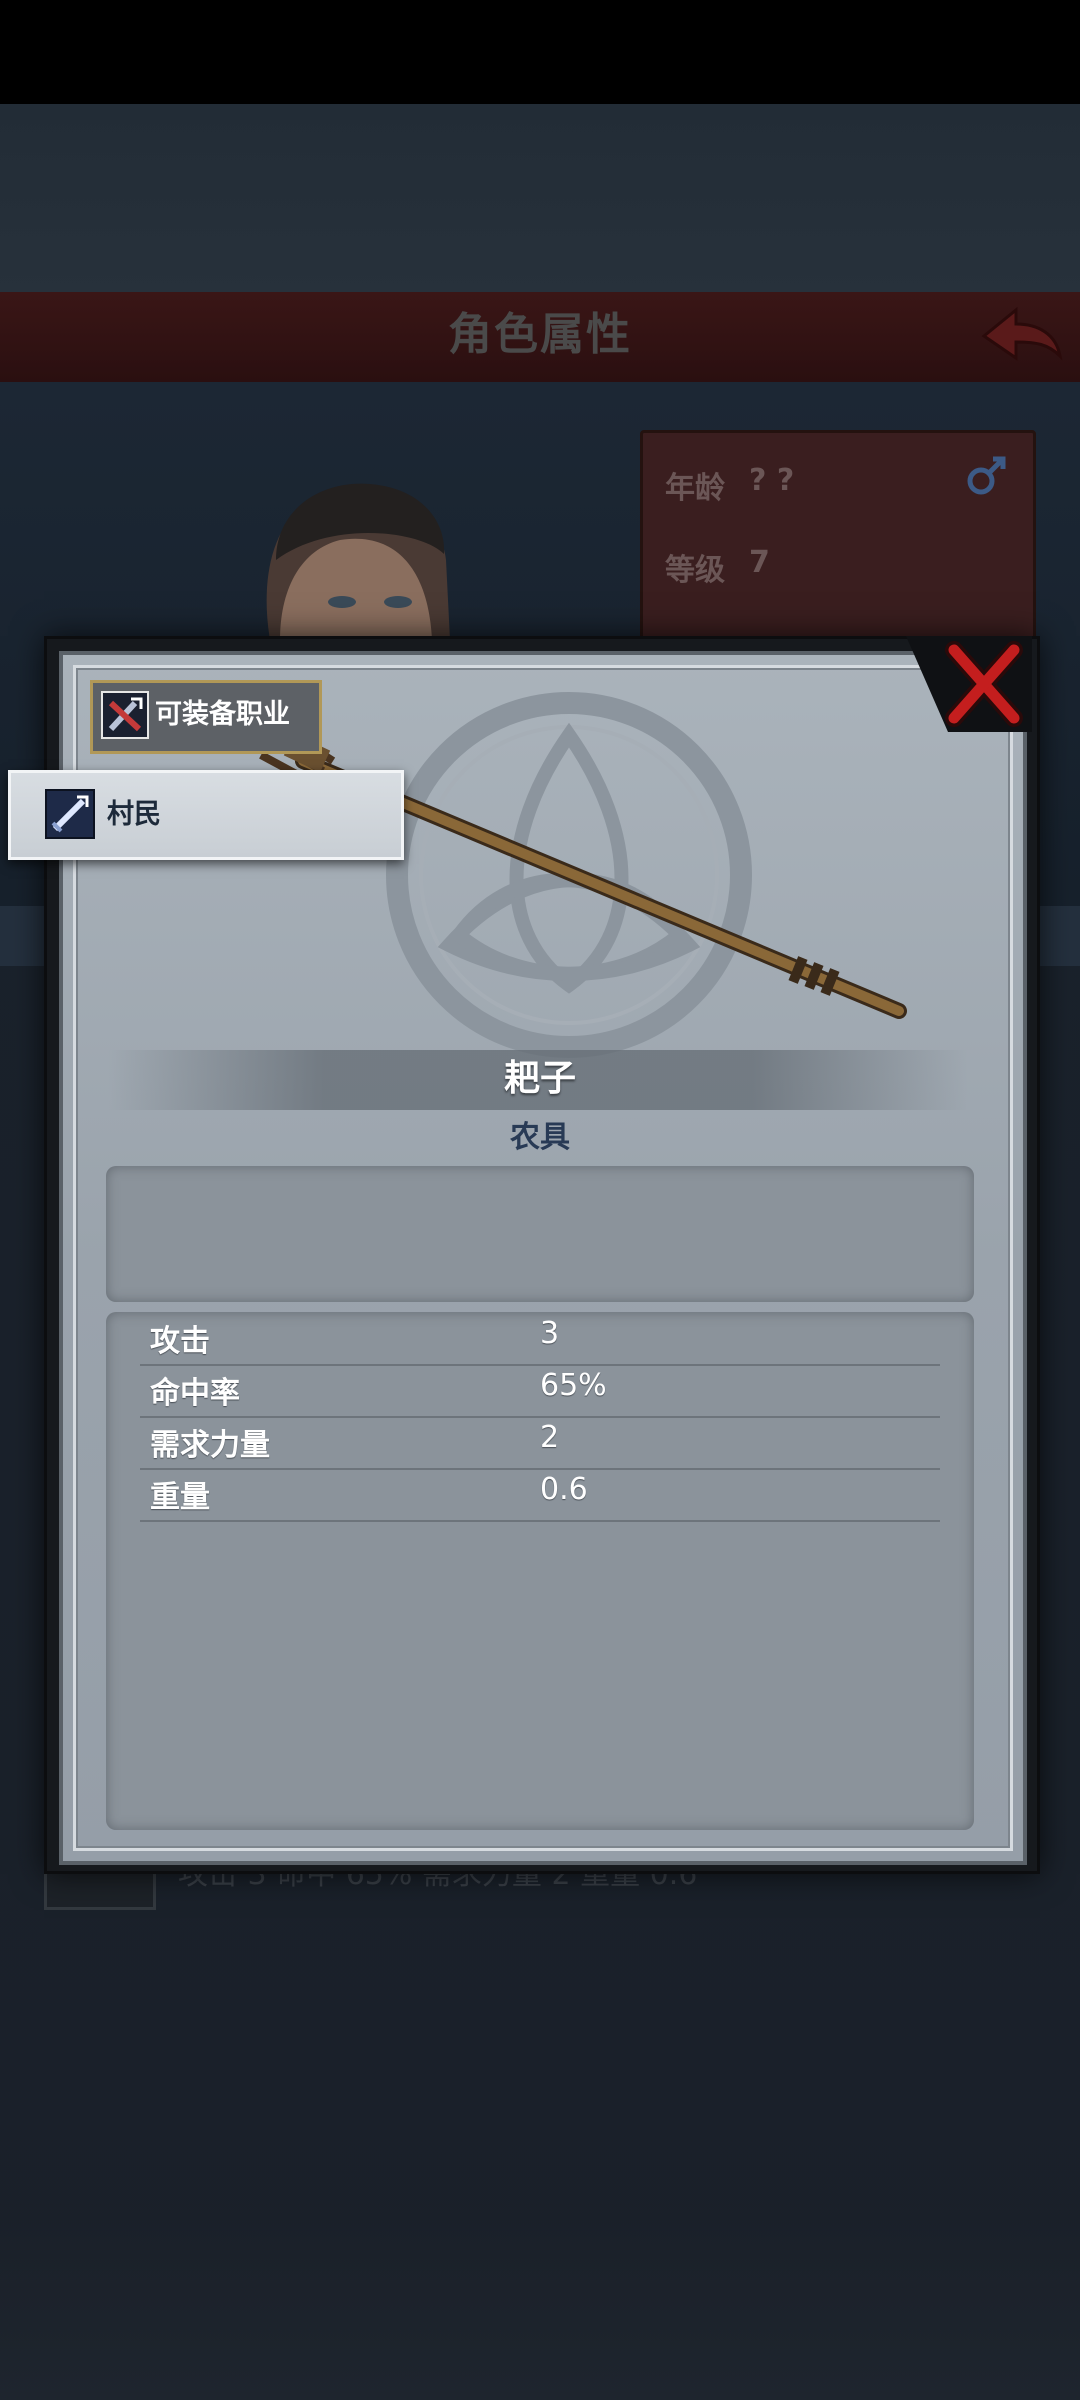  Describe the element at coordinates (345, 555) in the screenshot. I see `character-portrait` at that location.